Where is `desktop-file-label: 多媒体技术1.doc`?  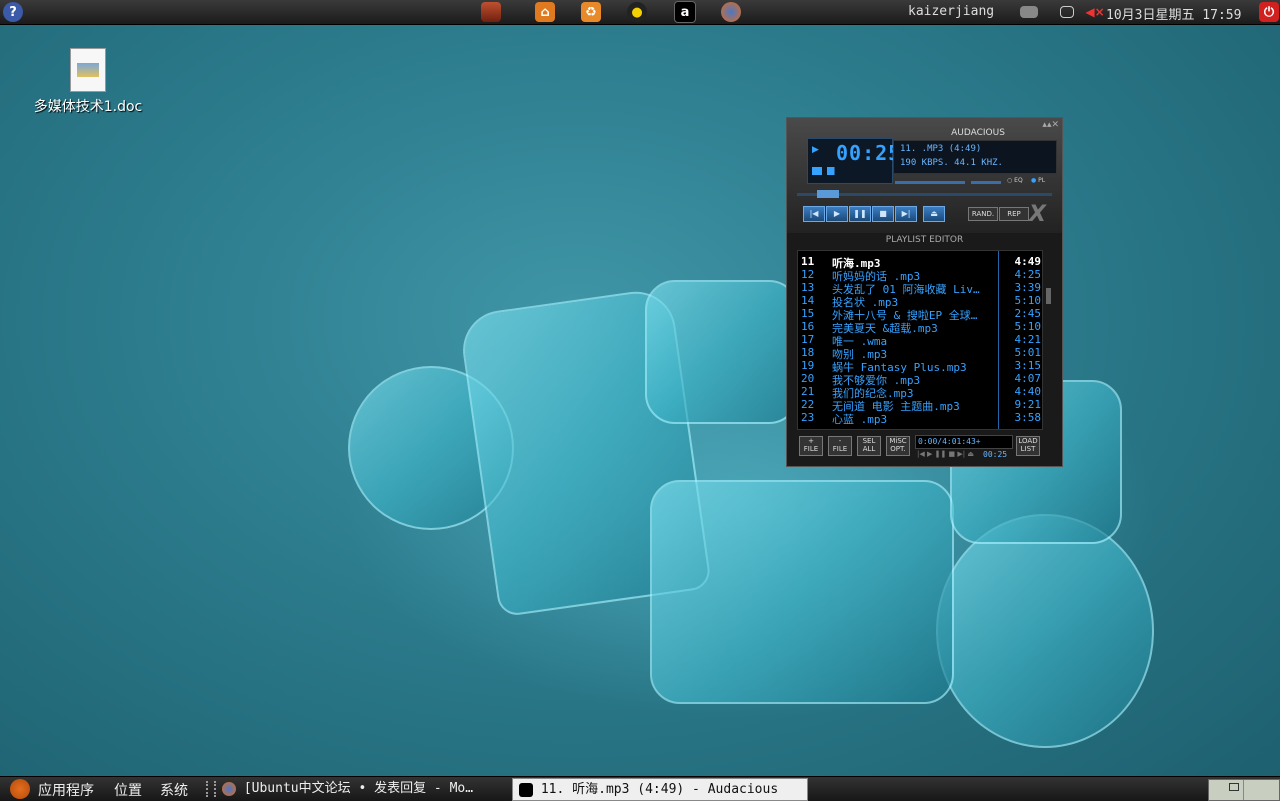 desktop-file-label: 多媒体技术1.doc is located at coordinates (88, 107).